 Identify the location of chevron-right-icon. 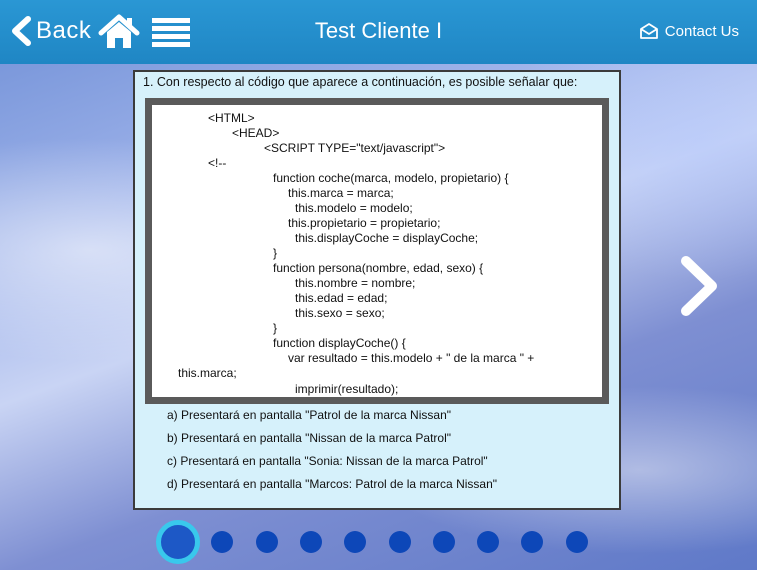
(699, 286).